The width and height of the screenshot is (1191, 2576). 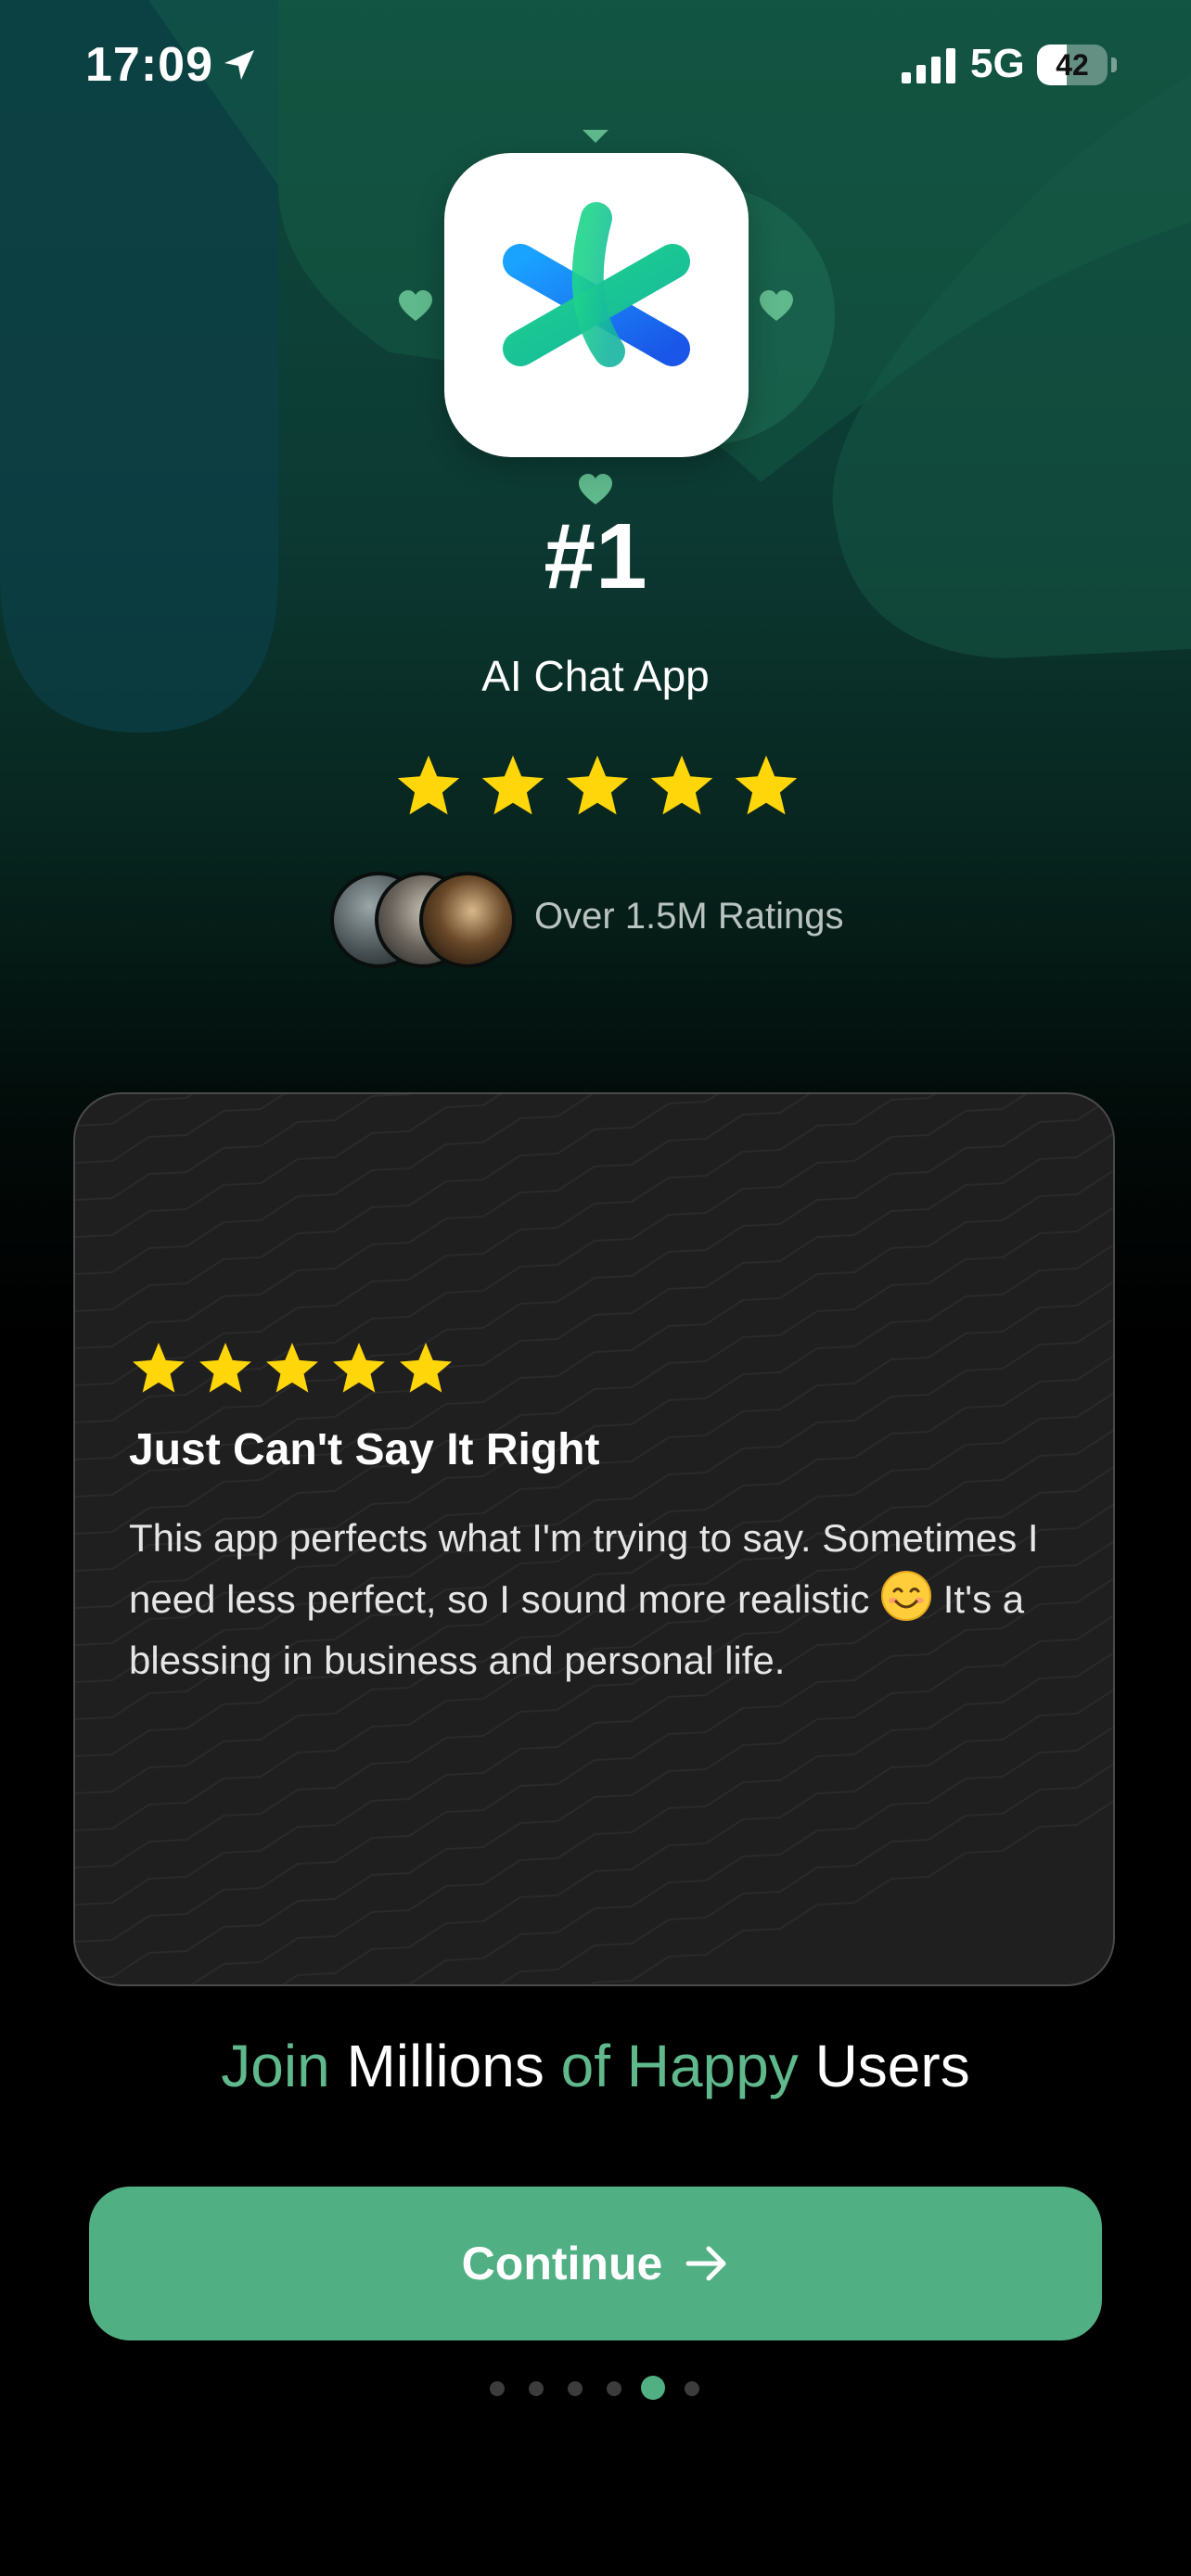 I want to click on continue-label: Continue, so click(x=562, y=2263).